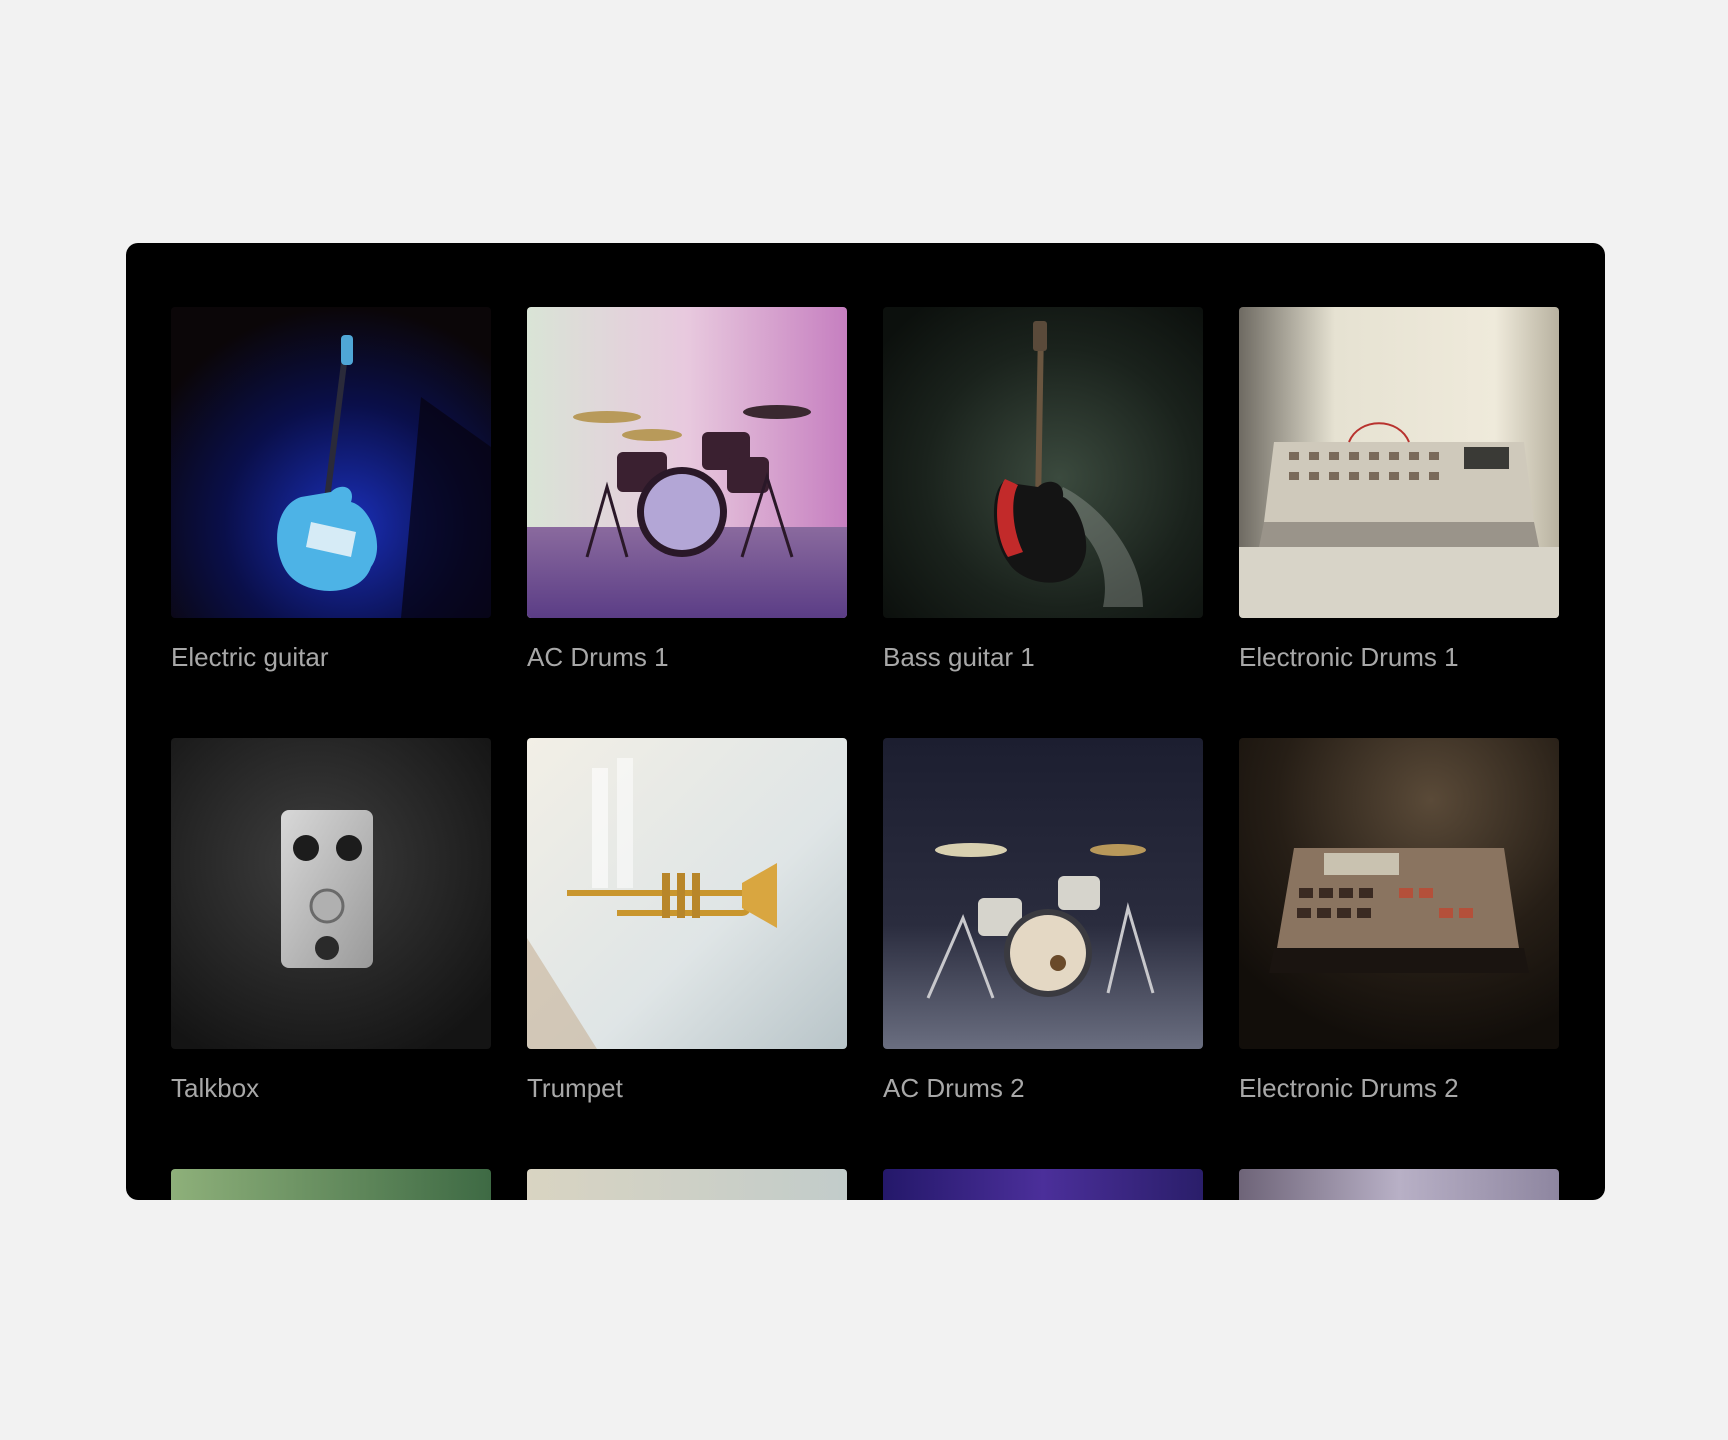 The image size is (1728, 1440). Describe the element at coordinates (331, 462) in the screenshot. I see `electric-guitar-image` at that location.